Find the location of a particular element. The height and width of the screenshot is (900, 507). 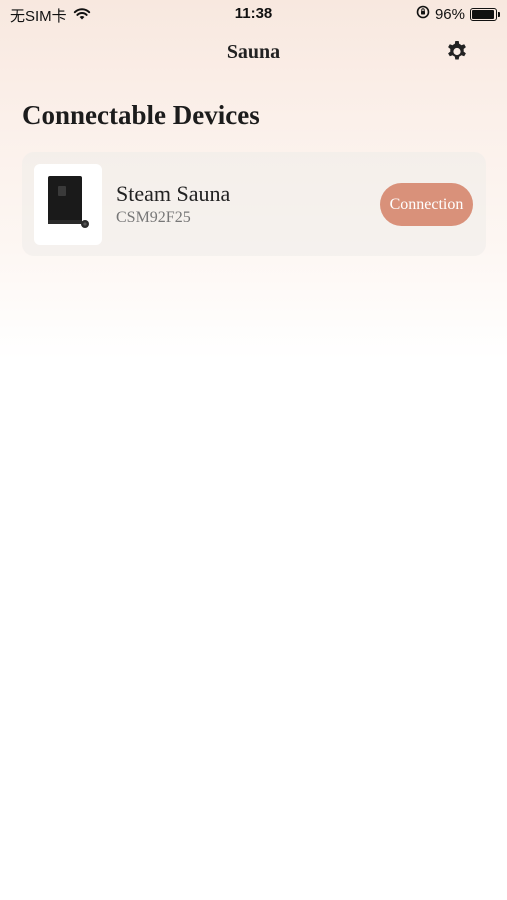

battery-fill is located at coordinates (483, 14).